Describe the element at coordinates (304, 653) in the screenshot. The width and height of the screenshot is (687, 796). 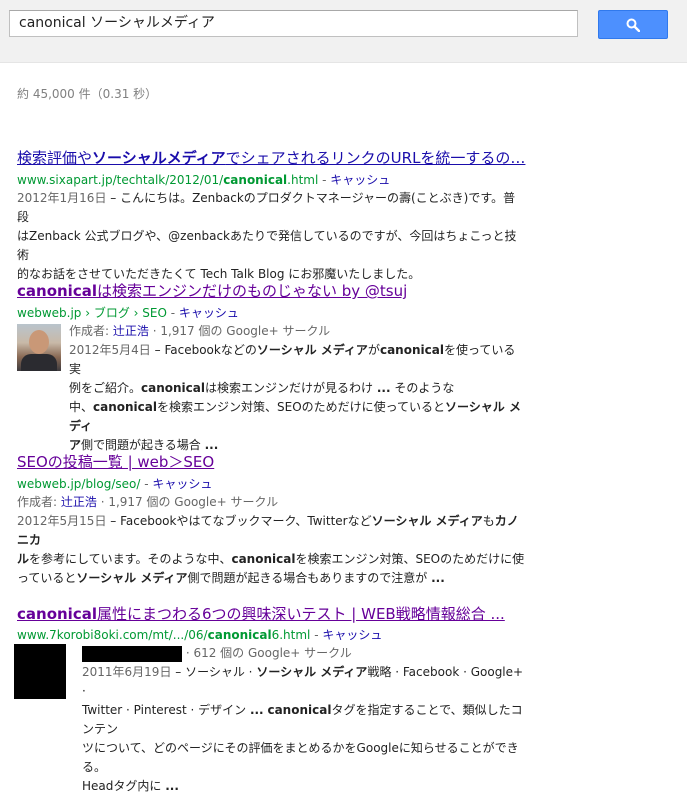
I see `author-line: · 612 個の Google+ サークル` at that location.